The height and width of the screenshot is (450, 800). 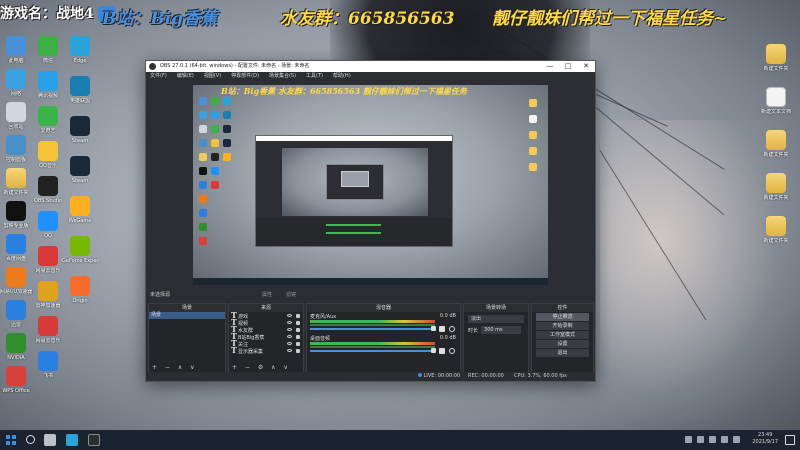 I want to click on source-item: T水友群, so click(x=266, y=329).